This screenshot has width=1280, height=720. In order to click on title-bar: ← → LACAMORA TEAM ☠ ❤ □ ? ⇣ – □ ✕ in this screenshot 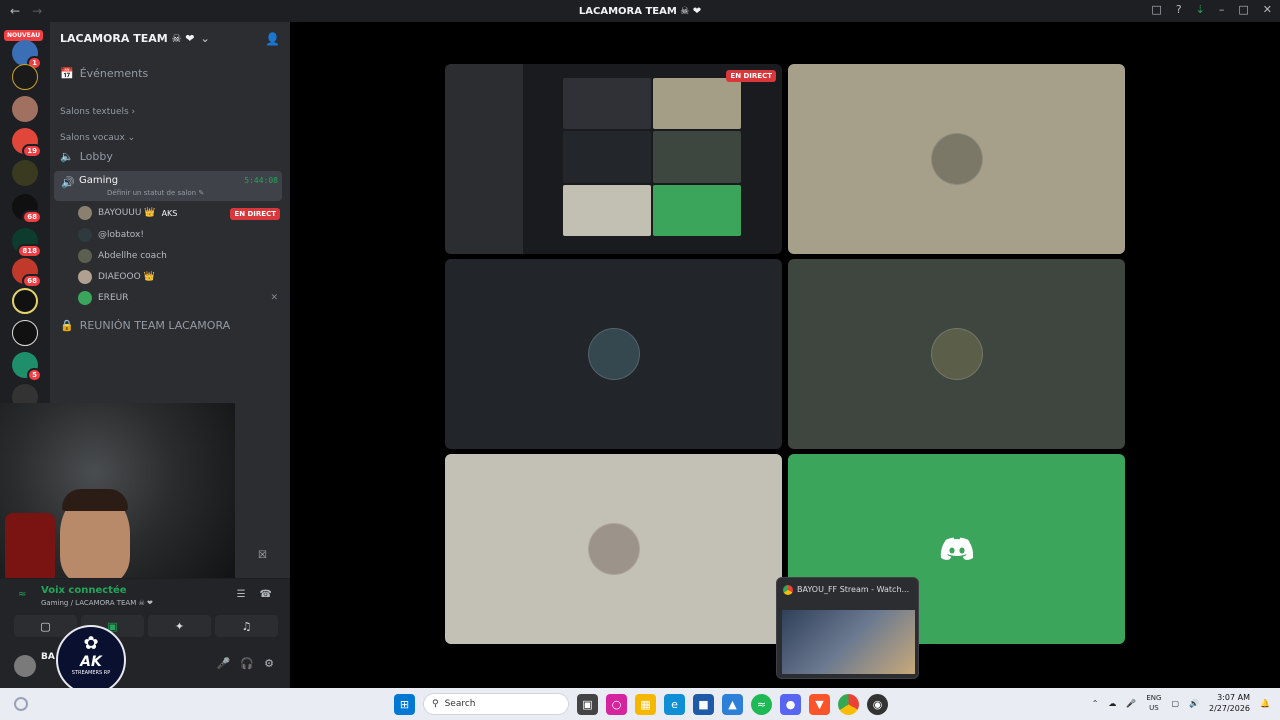, I will do `click(640, 11)`.